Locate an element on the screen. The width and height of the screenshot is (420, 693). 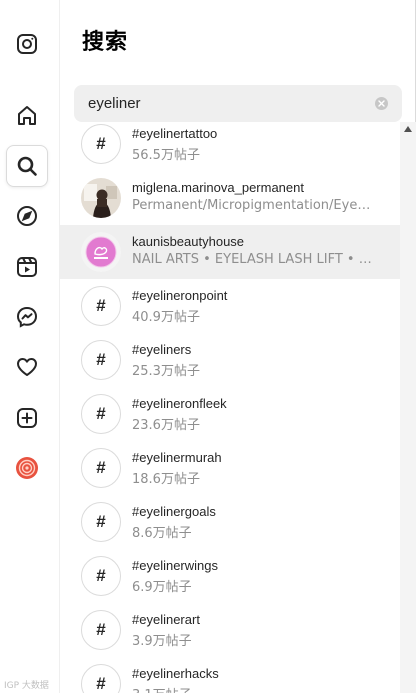
result-subtitle: 25.3万帖子 is located at coordinates (166, 371).